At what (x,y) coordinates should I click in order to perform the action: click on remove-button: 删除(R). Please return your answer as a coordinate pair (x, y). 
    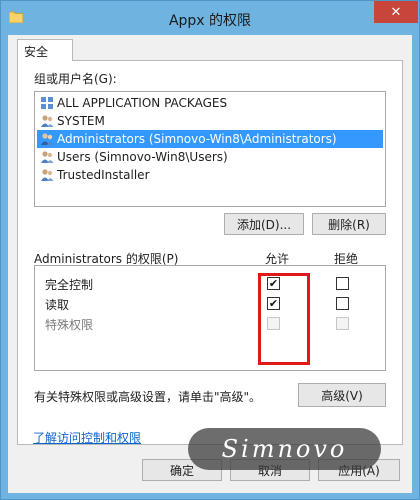
    Looking at the image, I should click on (349, 224).